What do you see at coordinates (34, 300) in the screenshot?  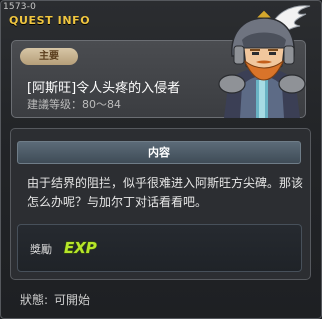 I see `status-label: 狀態:` at bounding box center [34, 300].